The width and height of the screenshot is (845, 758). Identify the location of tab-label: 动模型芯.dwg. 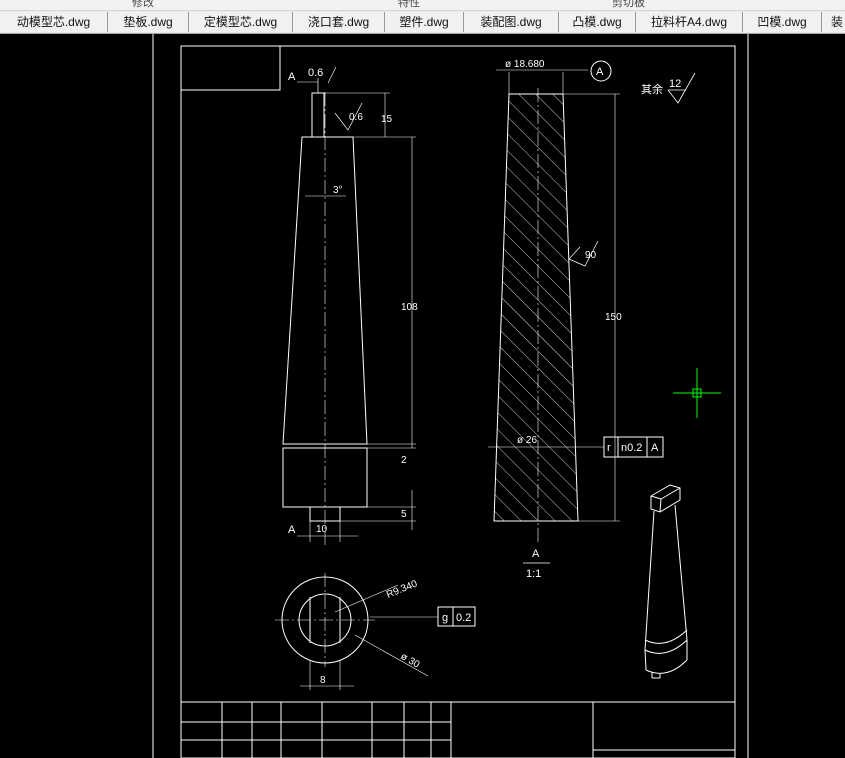
(53, 22).